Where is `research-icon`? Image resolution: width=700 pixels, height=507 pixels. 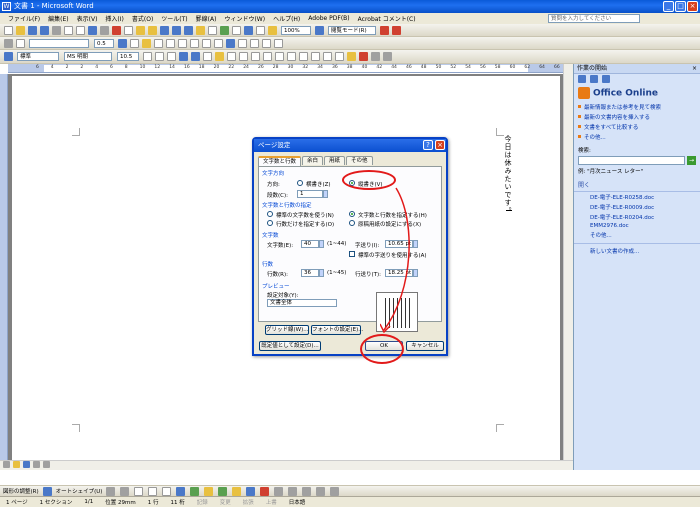 research-icon is located at coordinates (104, 30).